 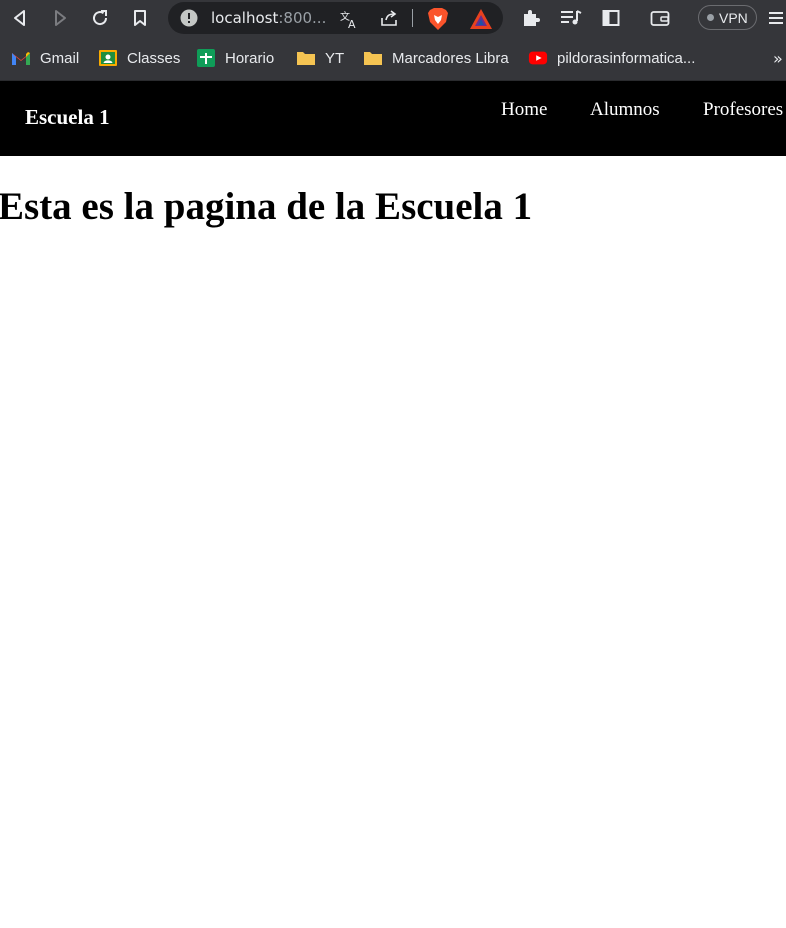 What do you see at coordinates (778, 58) in the screenshot?
I see `bookmarks-overflow-button: »` at bounding box center [778, 58].